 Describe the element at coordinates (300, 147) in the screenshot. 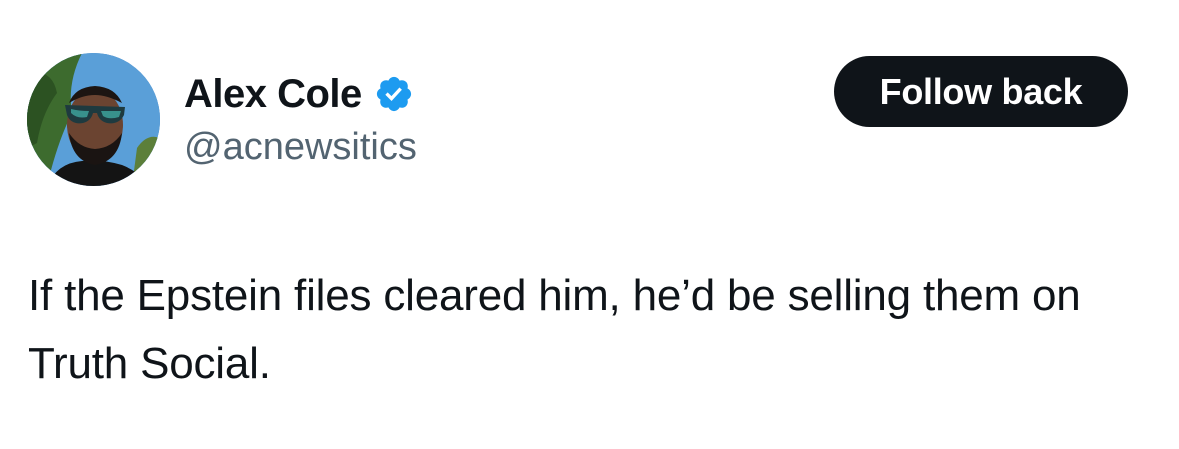

I see `author-handle: @acnewsitics` at that location.